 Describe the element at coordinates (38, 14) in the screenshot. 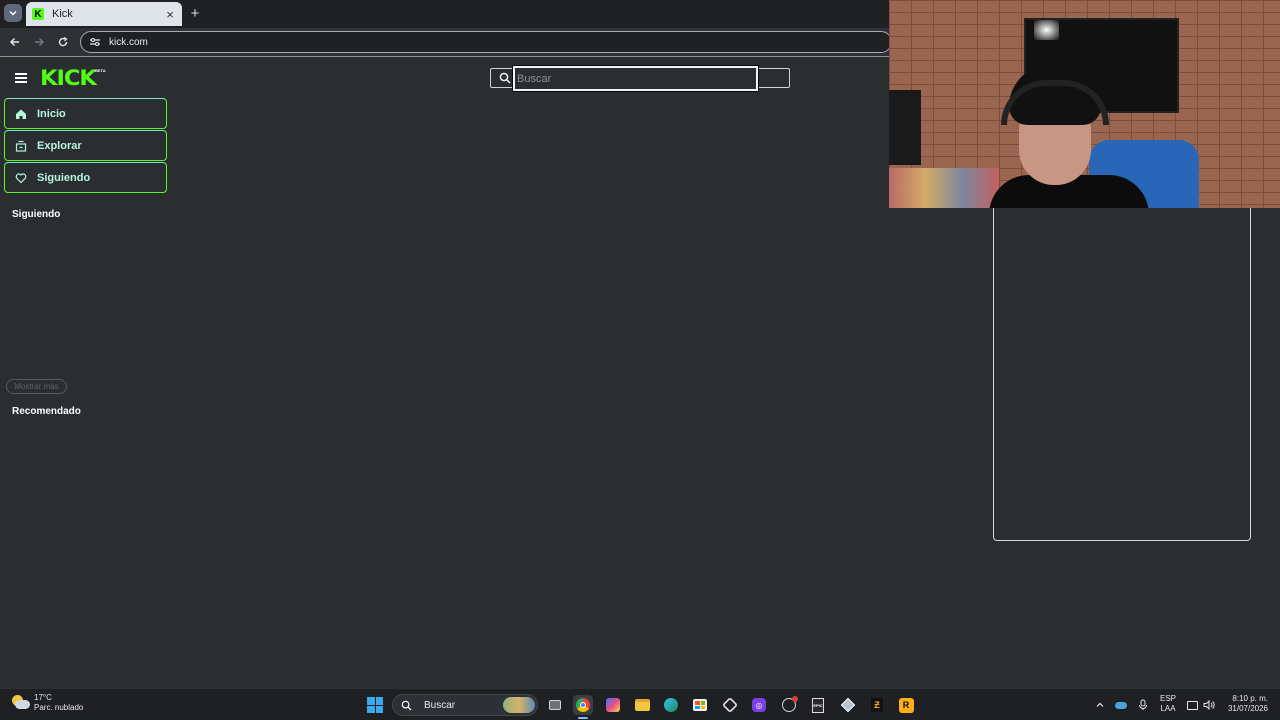

I see `kick-favicon-icon: K` at that location.